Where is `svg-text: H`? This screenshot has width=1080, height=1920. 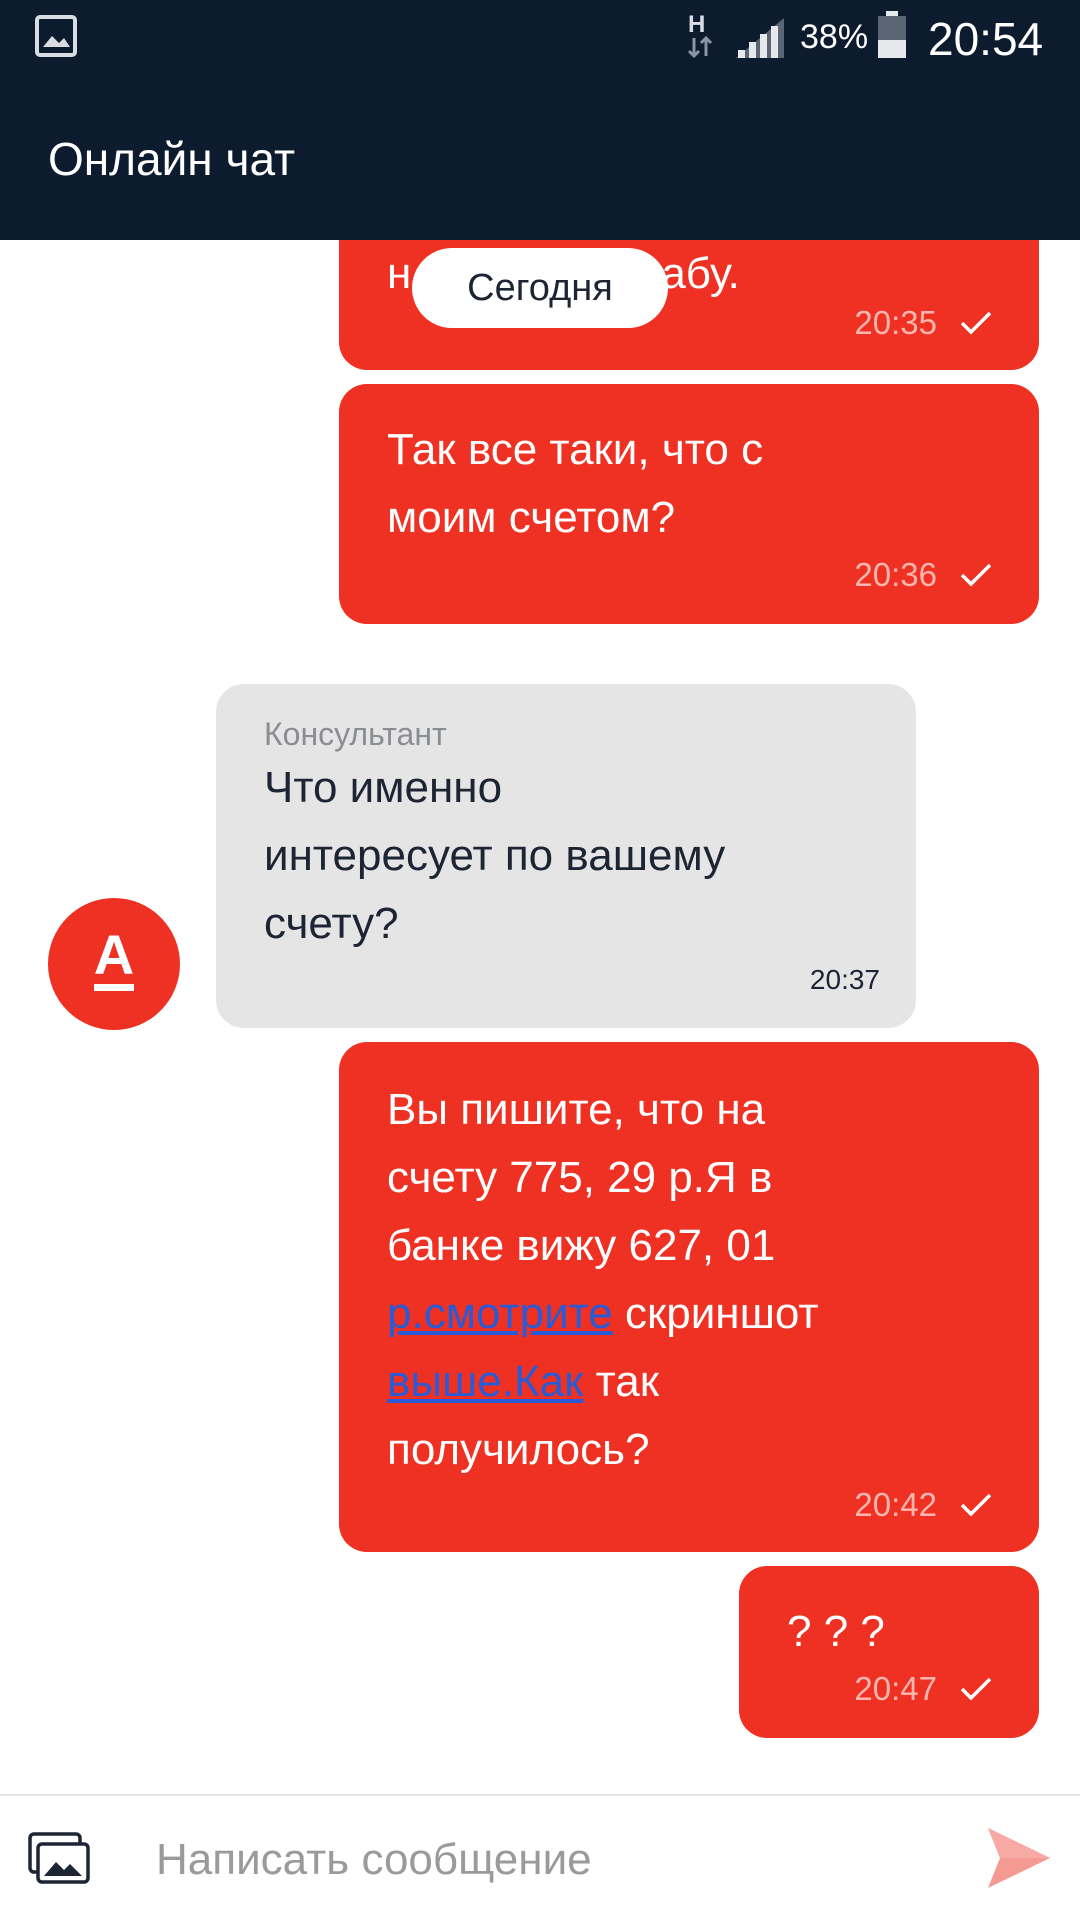 svg-text: H is located at coordinates (696, 24).